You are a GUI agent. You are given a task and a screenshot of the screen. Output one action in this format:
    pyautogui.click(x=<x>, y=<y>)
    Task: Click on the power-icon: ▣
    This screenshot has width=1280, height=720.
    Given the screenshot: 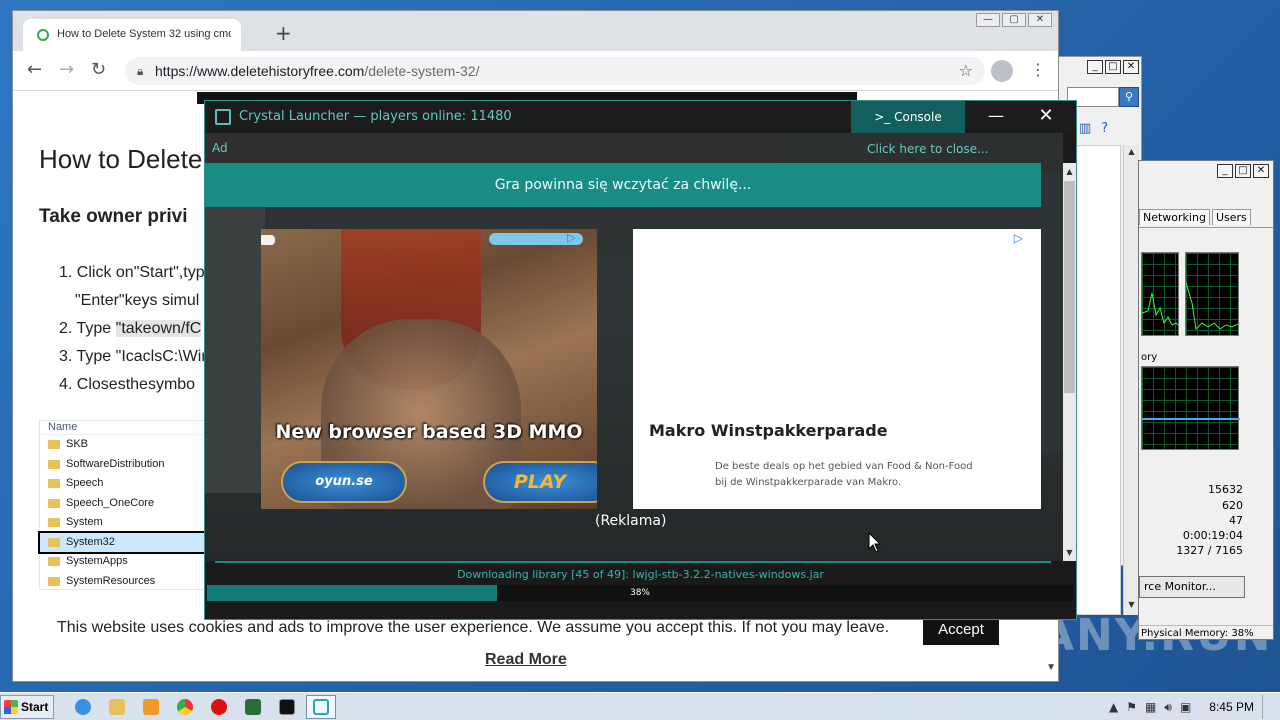 What is the action you would take?
    pyautogui.click(x=1185, y=707)
    